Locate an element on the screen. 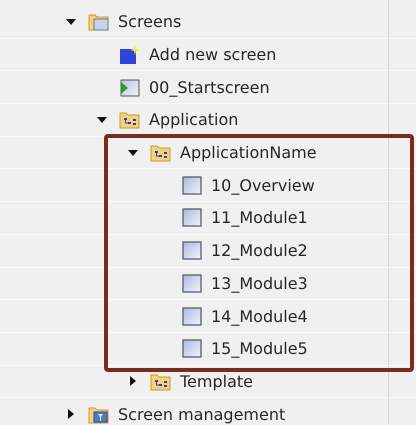 The height and width of the screenshot is (425, 416). tree-item-label: Screens is located at coordinates (150, 22).